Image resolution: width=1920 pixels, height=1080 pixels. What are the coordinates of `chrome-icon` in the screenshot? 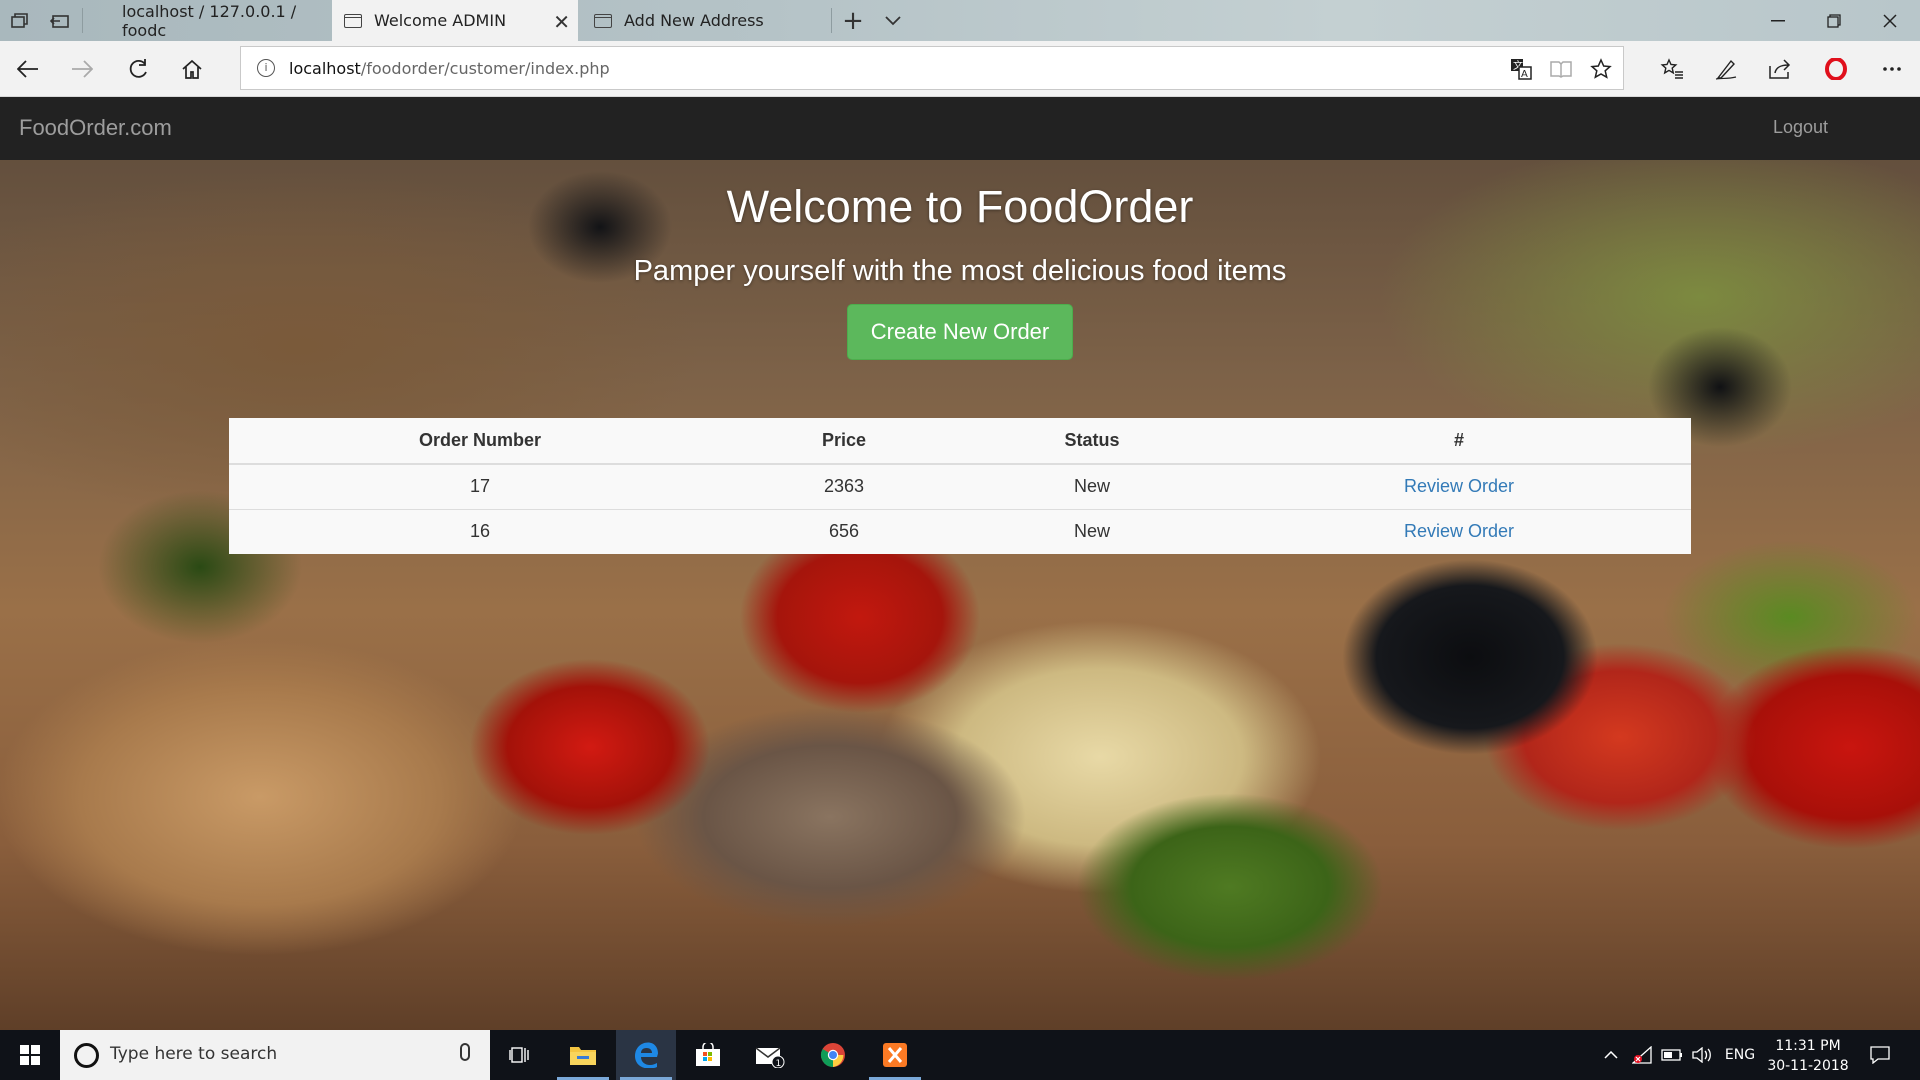 It's located at (833, 1055).